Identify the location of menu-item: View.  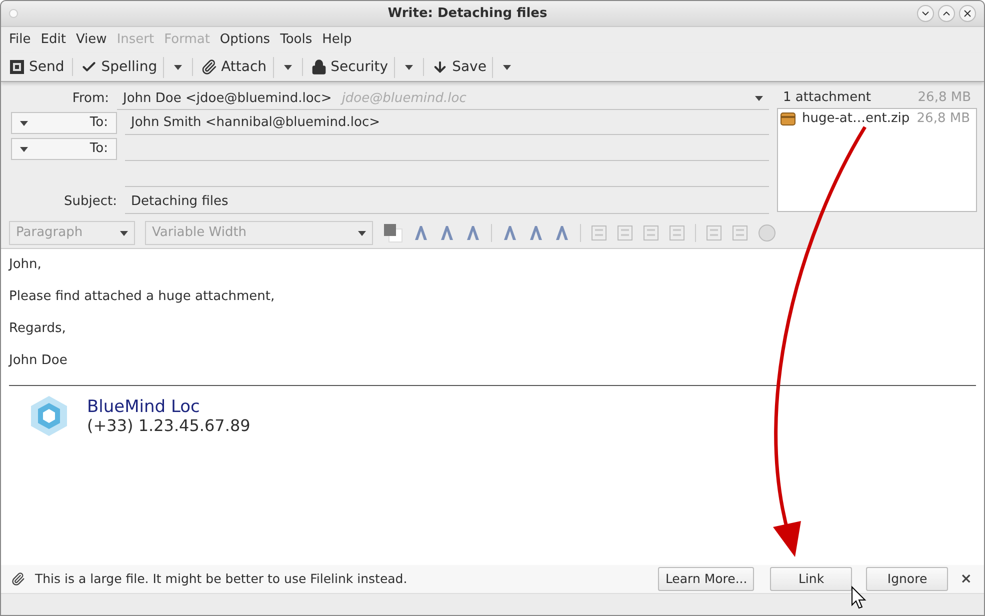
(91, 40).